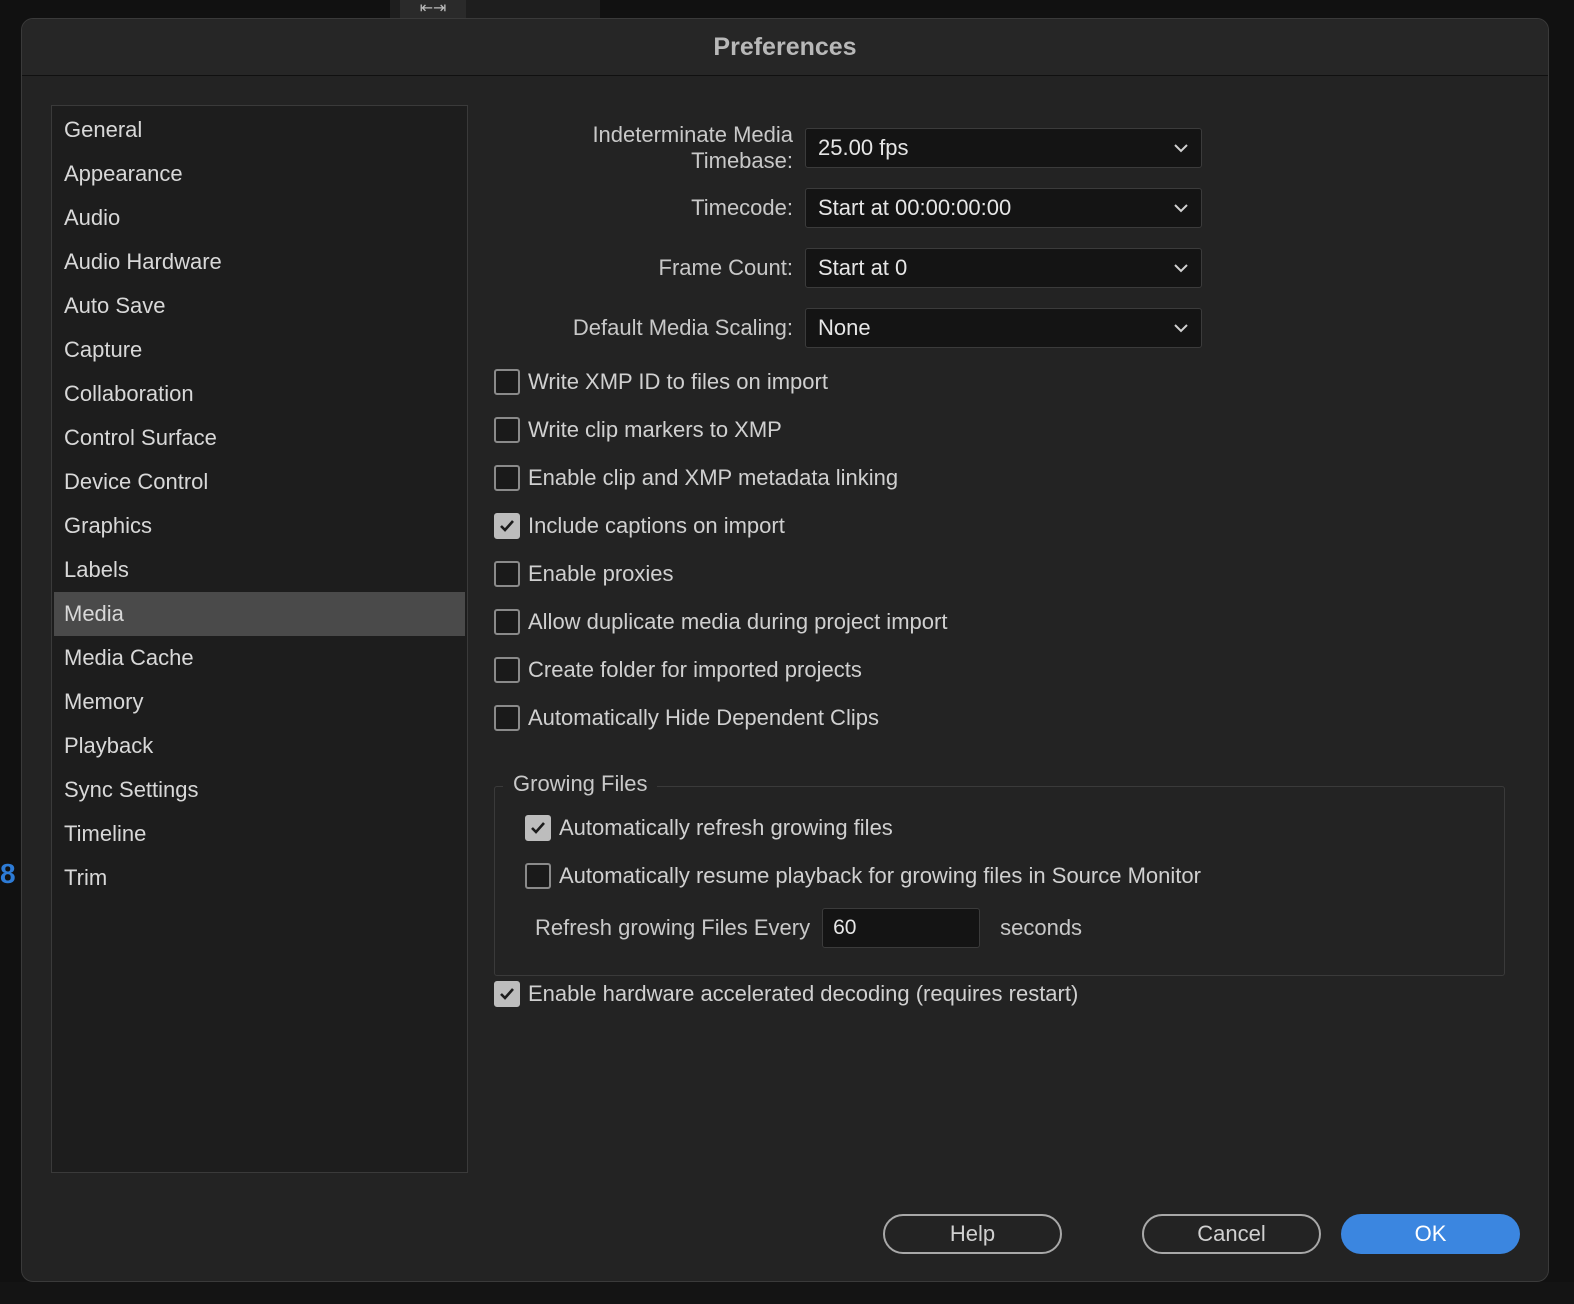  I want to click on sidebar-item-device-control: Device Control, so click(259, 482).